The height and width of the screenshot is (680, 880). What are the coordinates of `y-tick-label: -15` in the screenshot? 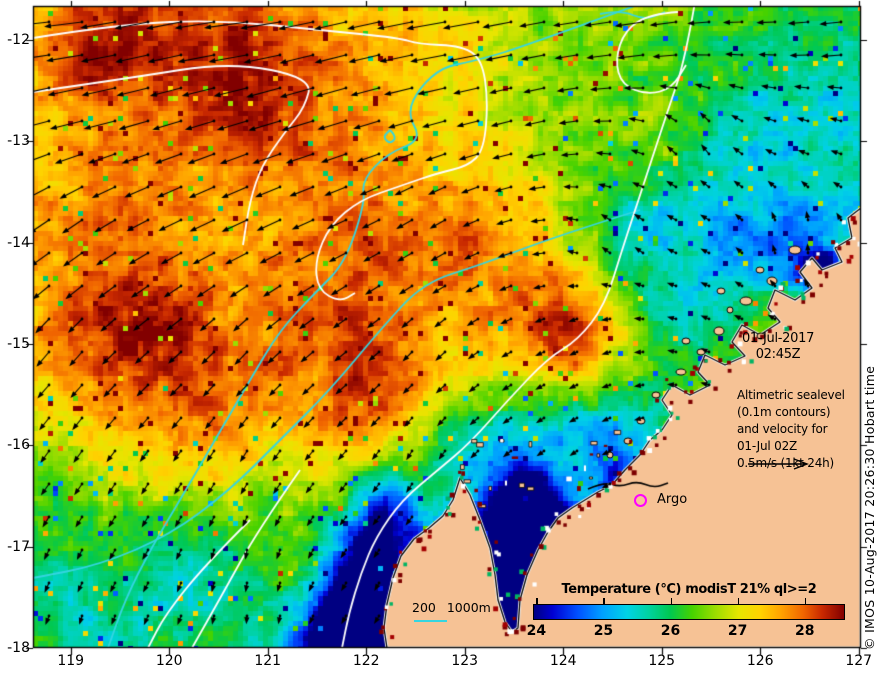 It's located at (18, 343).